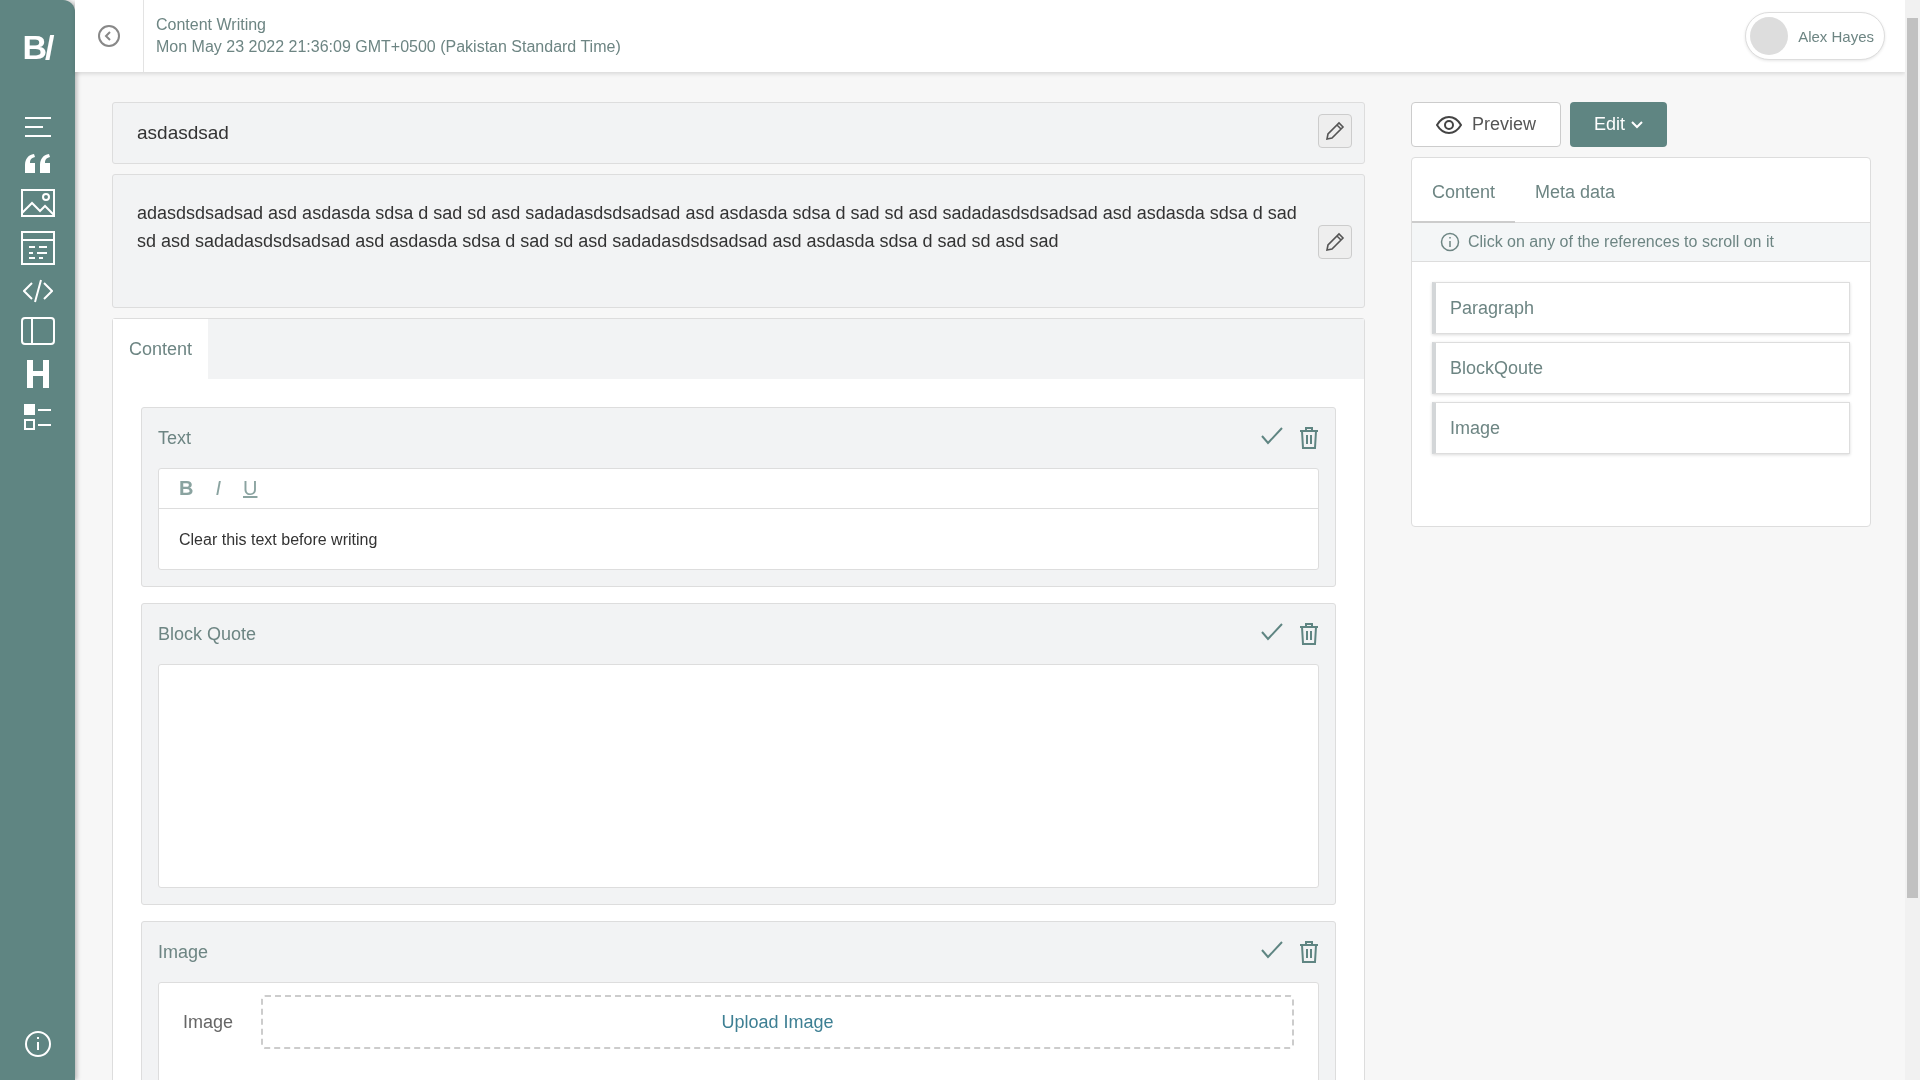 Image resolution: width=1920 pixels, height=1080 pixels. Describe the element at coordinates (1815, 36) in the screenshot. I see `user-menu: Alex Hayes` at that location.